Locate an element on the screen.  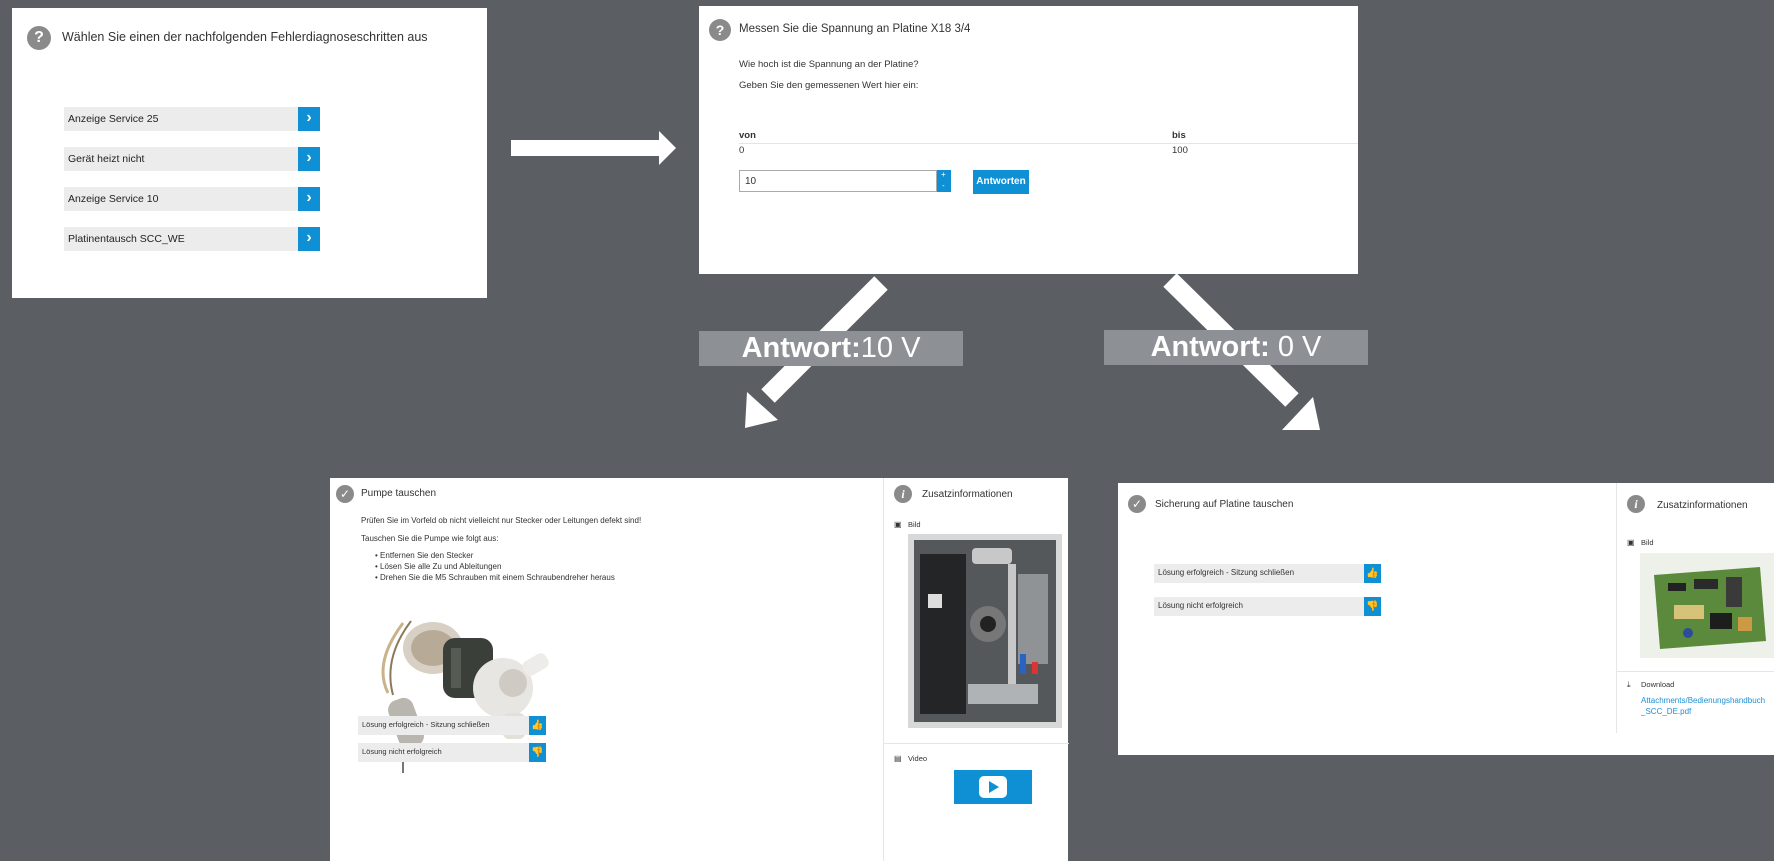
number-spinner: + - is located at coordinates (944, 181).